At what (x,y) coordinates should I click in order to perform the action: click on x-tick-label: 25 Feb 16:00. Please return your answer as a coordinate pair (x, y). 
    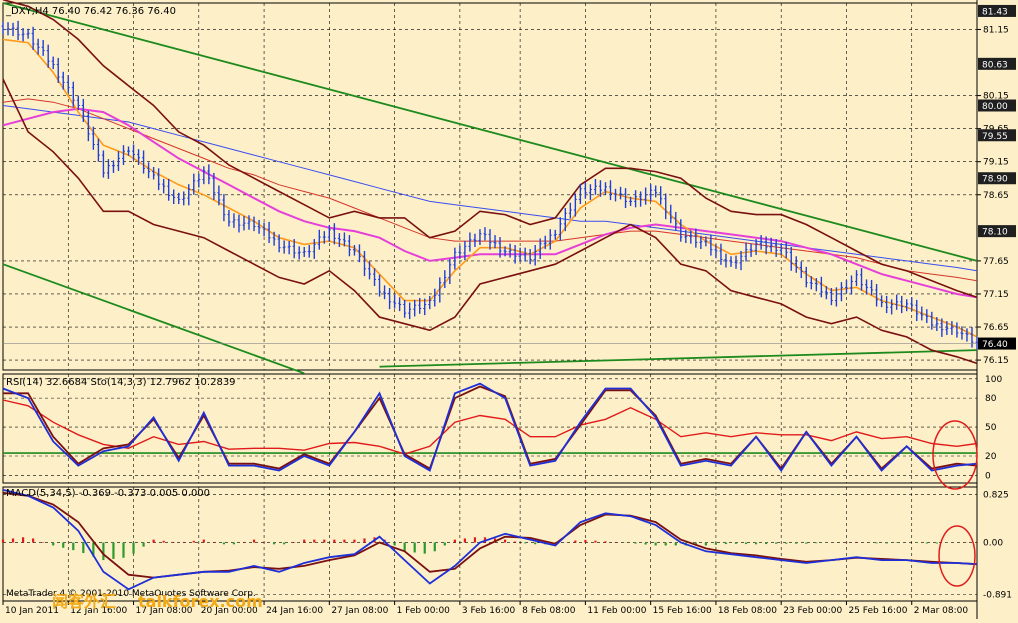
    Looking at the image, I should click on (877, 611).